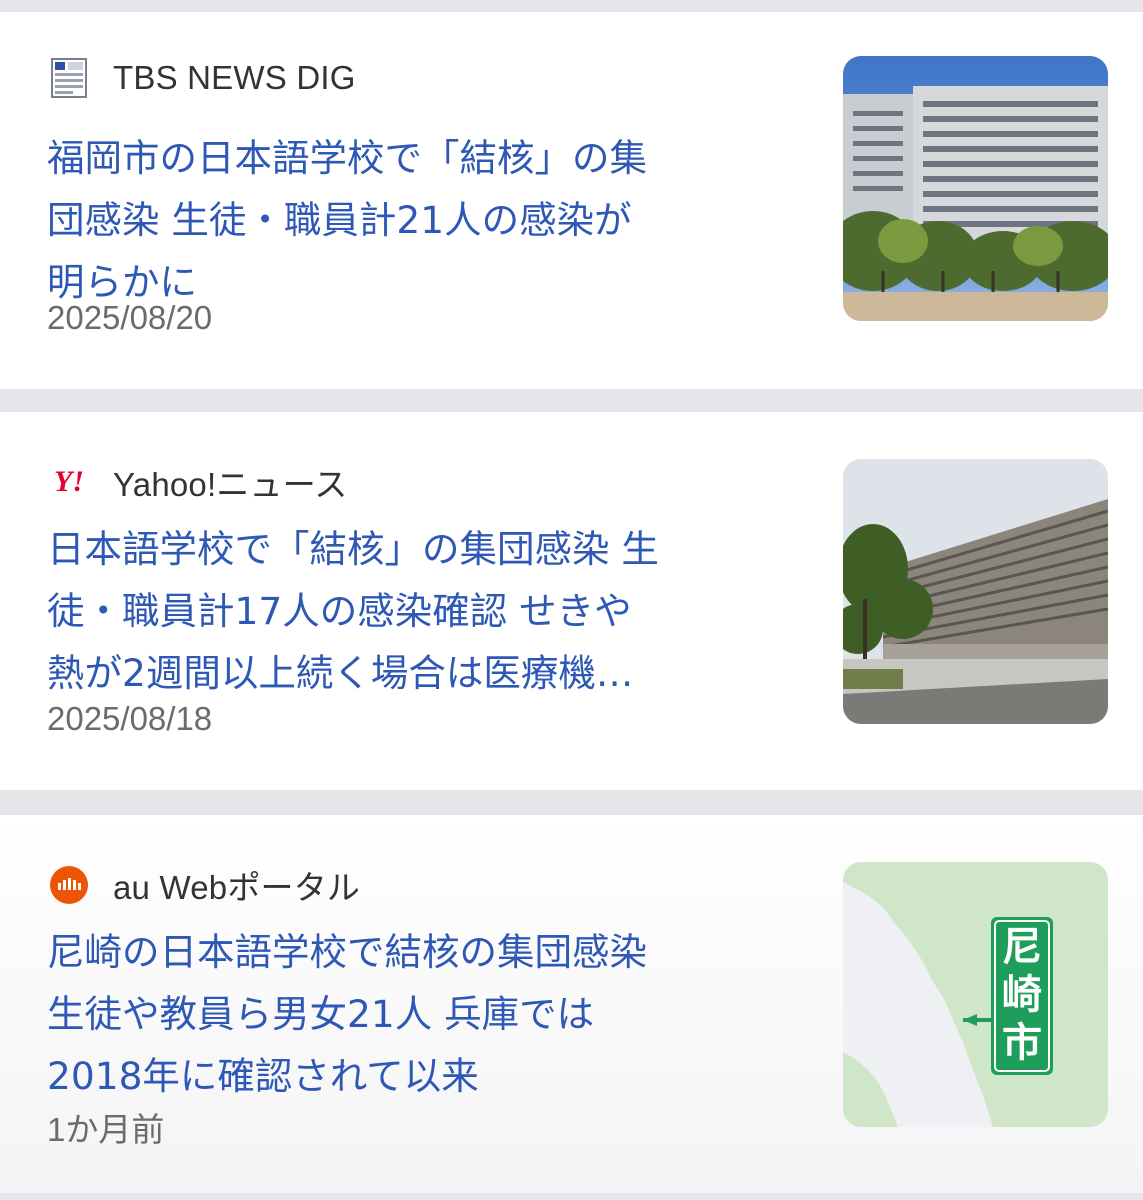 The height and width of the screenshot is (1200, 1143). I want to click on yahoo-logo-text: Y!, so click(69, 481).